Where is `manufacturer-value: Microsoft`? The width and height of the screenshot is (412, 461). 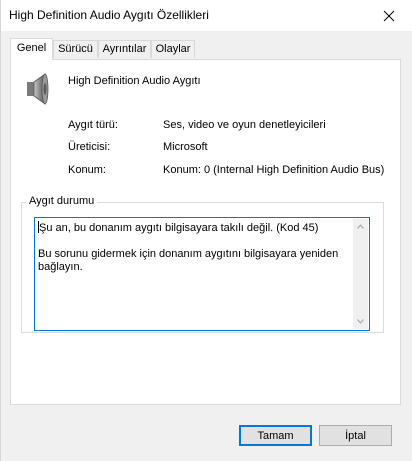 manufacturer-value: Microsoft is located at coordinates (185, 147).